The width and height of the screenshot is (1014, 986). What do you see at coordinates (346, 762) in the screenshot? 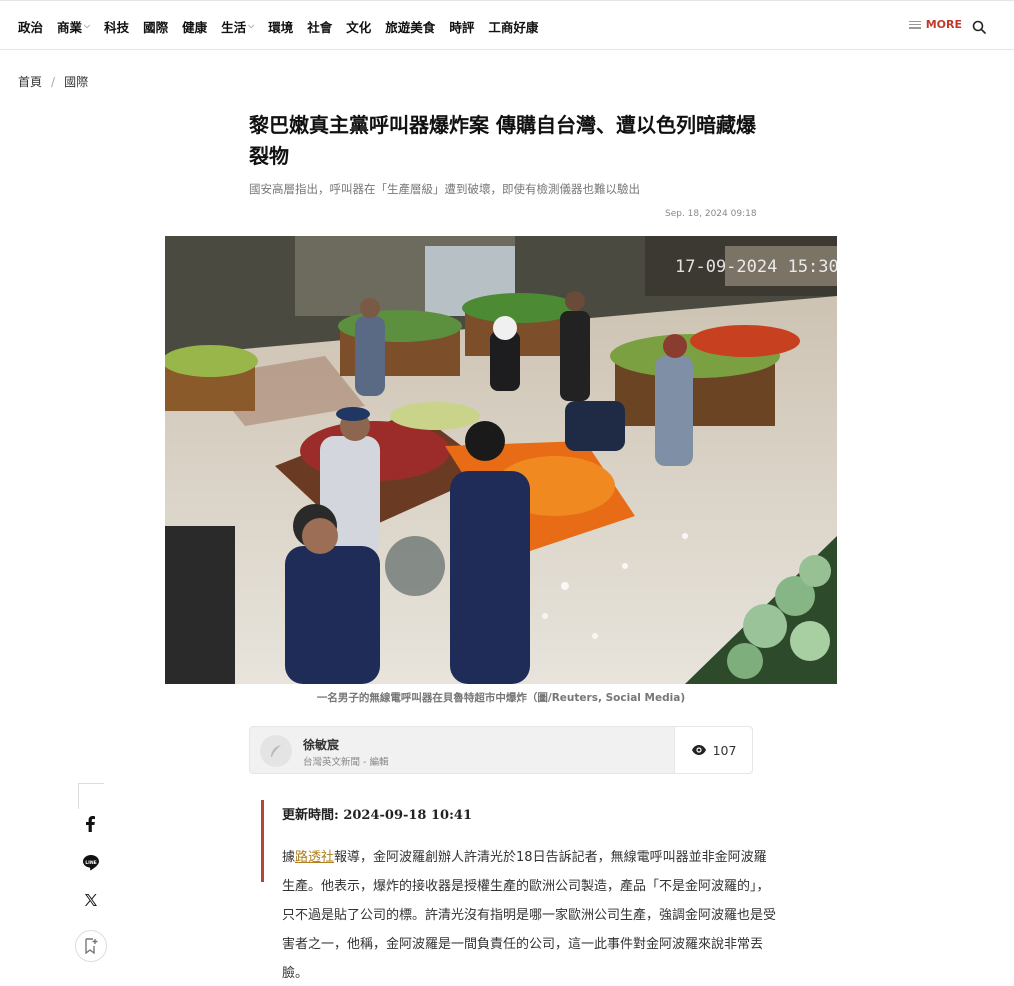
I see `author-organization: 台灣英文新聞 - 編輯` at bounding box center [346, 762].